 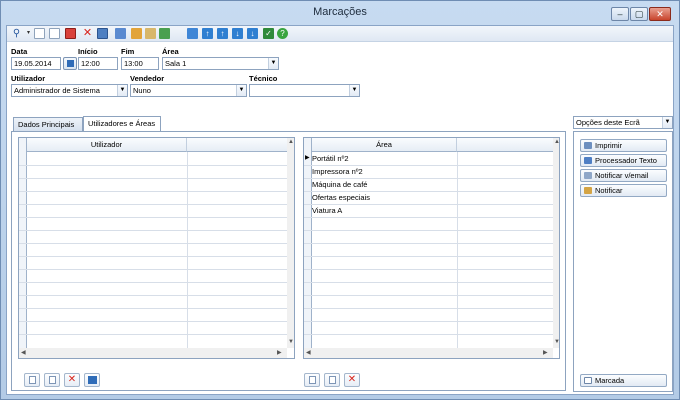 I want to click on refresh-icon, so click(x=164, y=33).